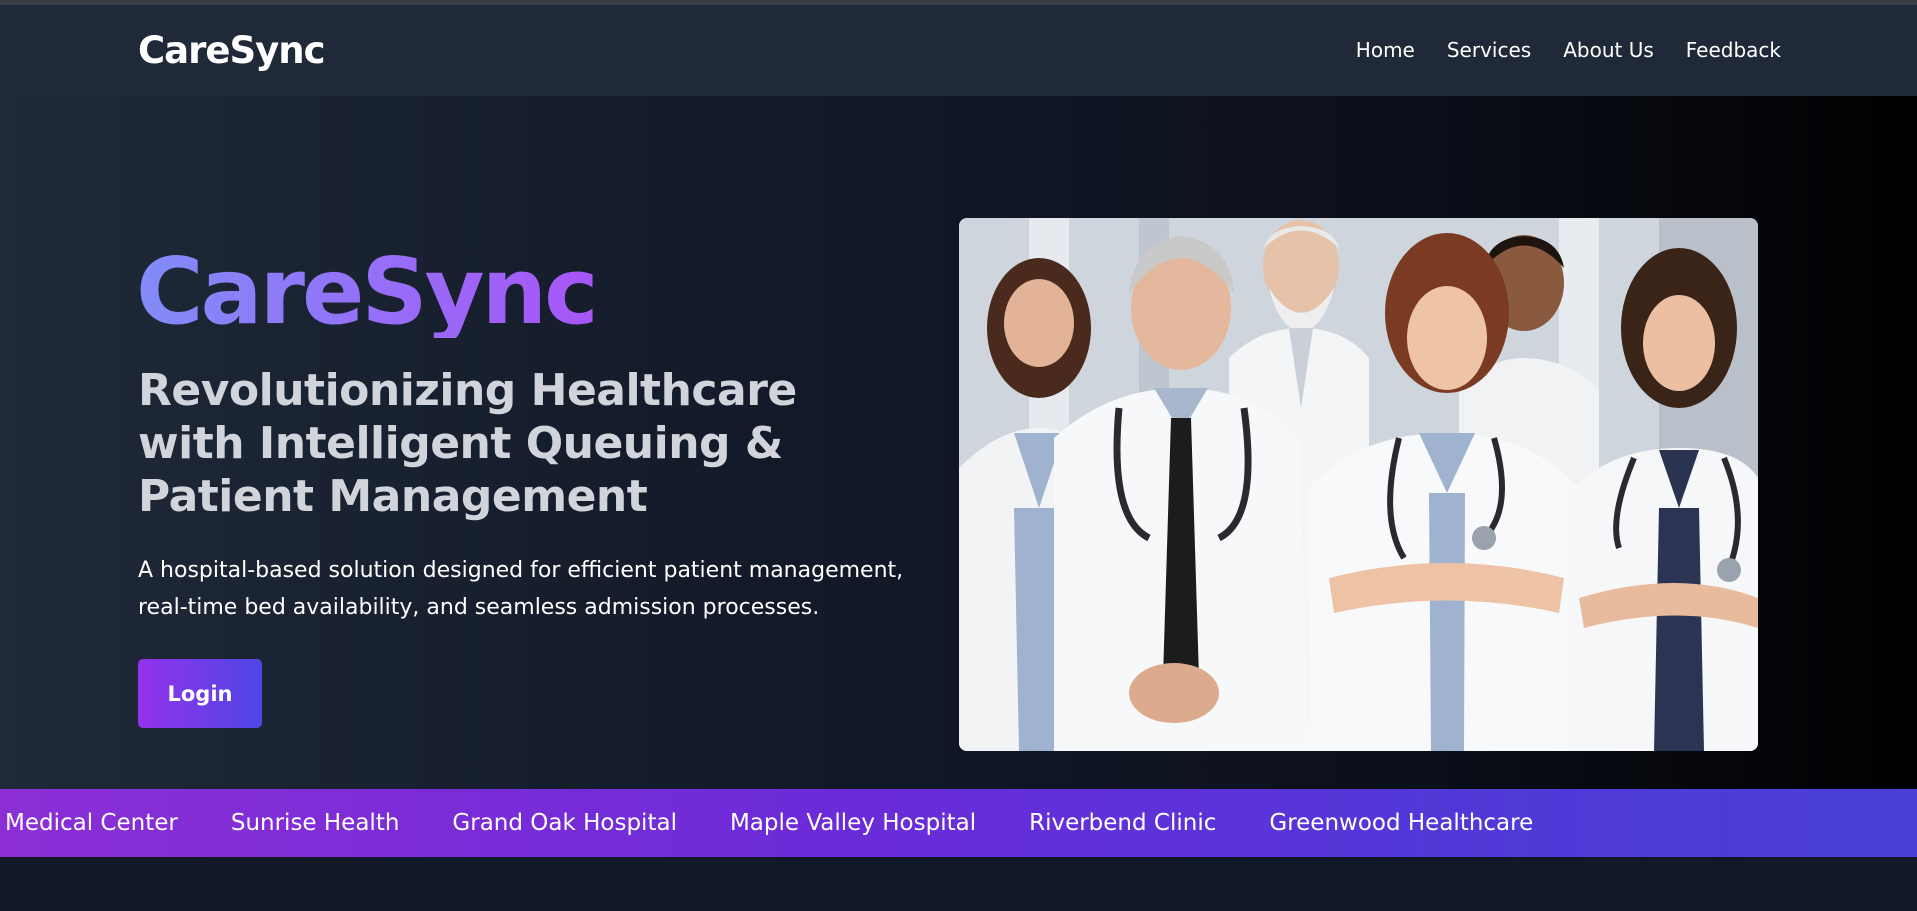  Describe the element at coordinates (315, 823) in the screenshot. I see `partner-item: Sunrise Health` at that location.